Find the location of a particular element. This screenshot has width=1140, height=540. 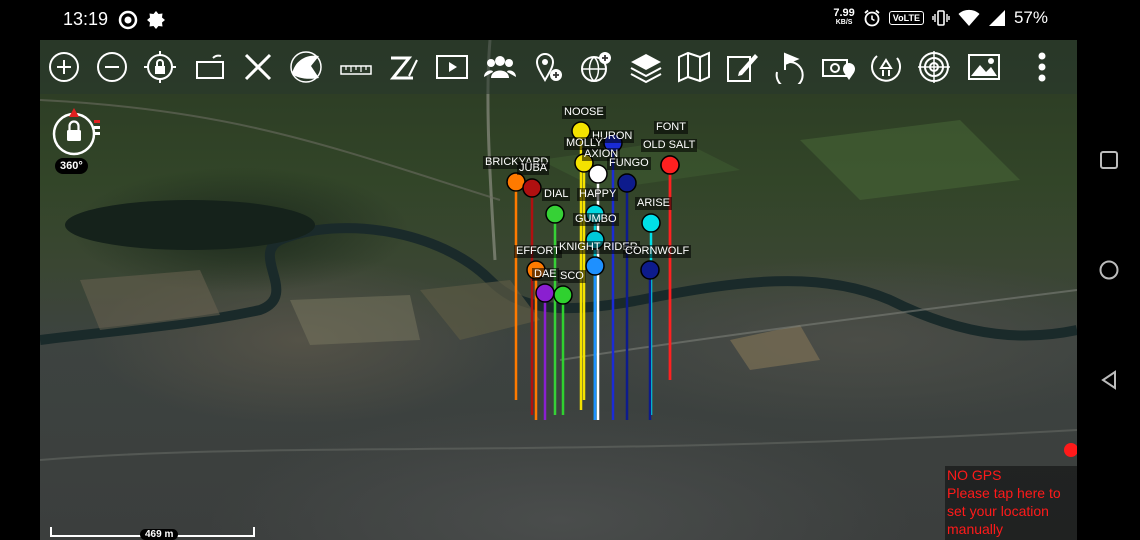

back-triangle-icon is located at coordinates (1108, 380).